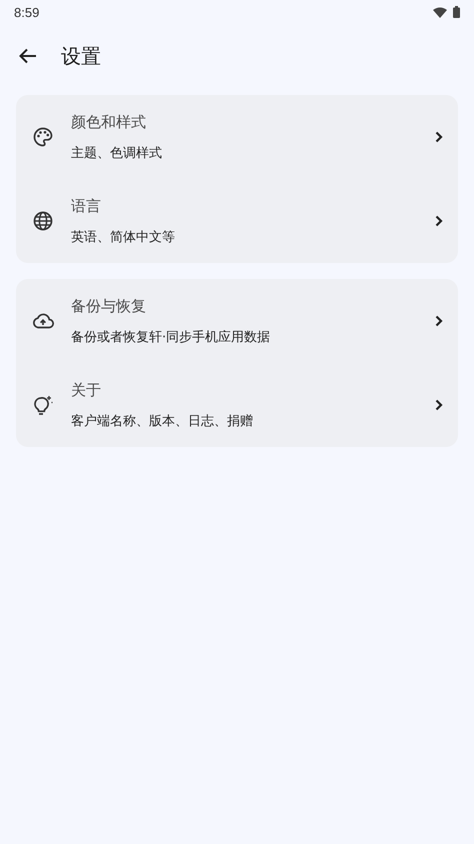 The width and height of the screenshot is (474, 844). I want to click on battery-icon, so click(456, 12).